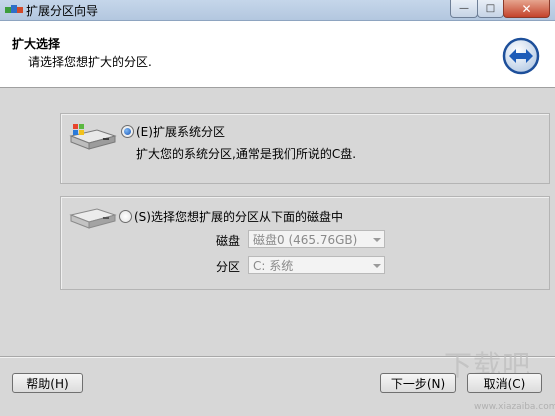 This screenshot has width=555, height=416. I want to click on expand-arrows-icon, so click(521, 56).